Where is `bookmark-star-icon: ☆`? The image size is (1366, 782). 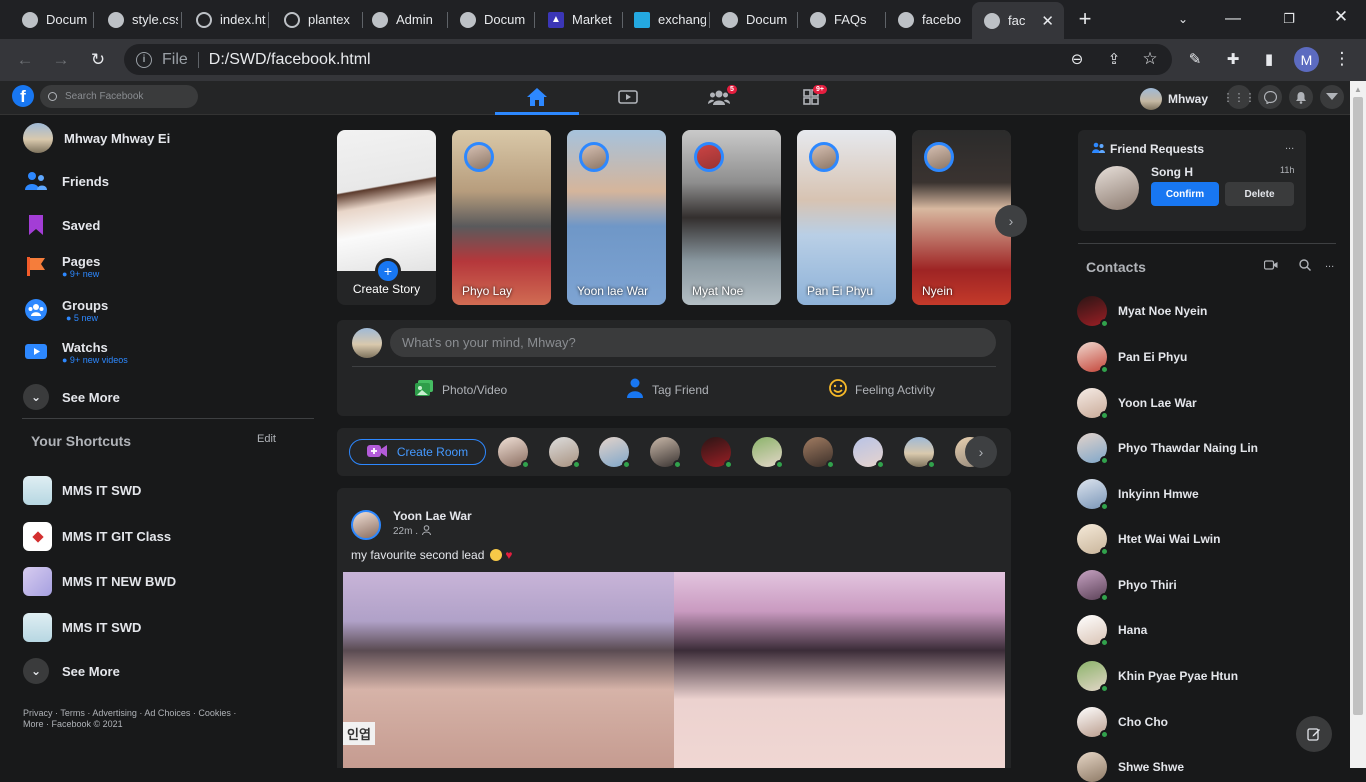 bookmark-star-icon: ☆ is located at coordinates (1150, 59).